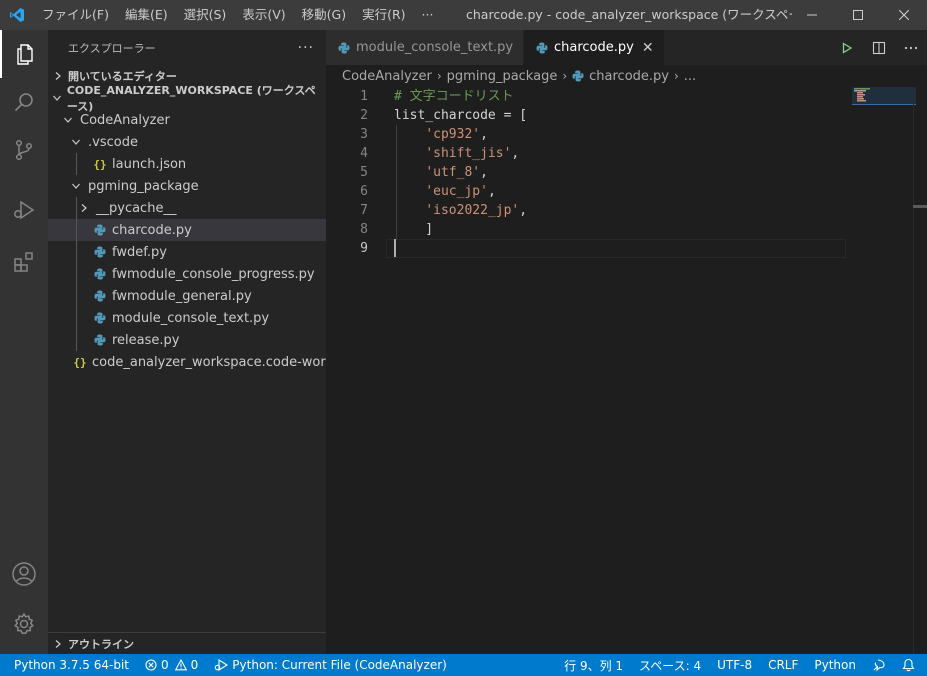 This screenshot has height=676, width=927. What do you see at coordinates (425, 47) in the screenshot?
I see `tab-module-console-text: module_console_text.py` at bounding box center [425, 47].